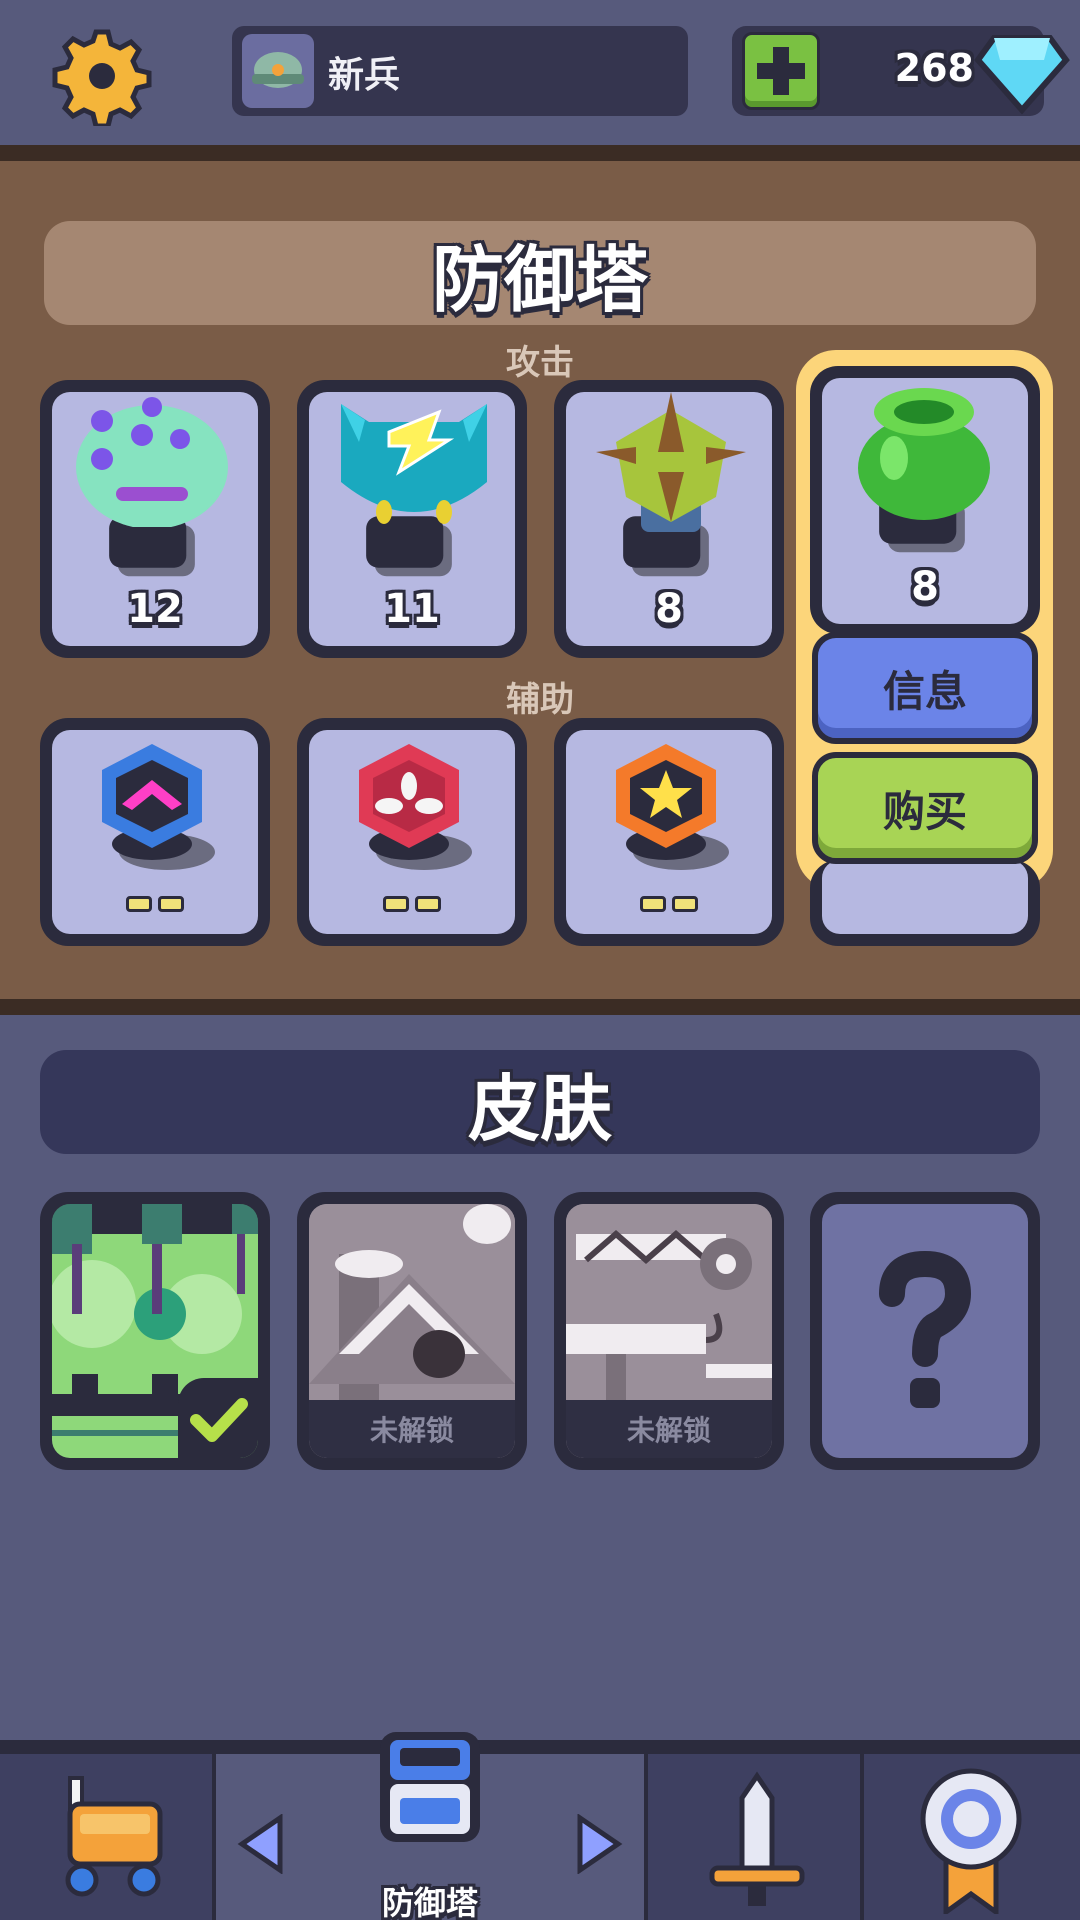 The image size is (1080, 1920). Describe the element at coordinates (155, 1331) in the screenshot. I see `skin-card-factory` at that location.